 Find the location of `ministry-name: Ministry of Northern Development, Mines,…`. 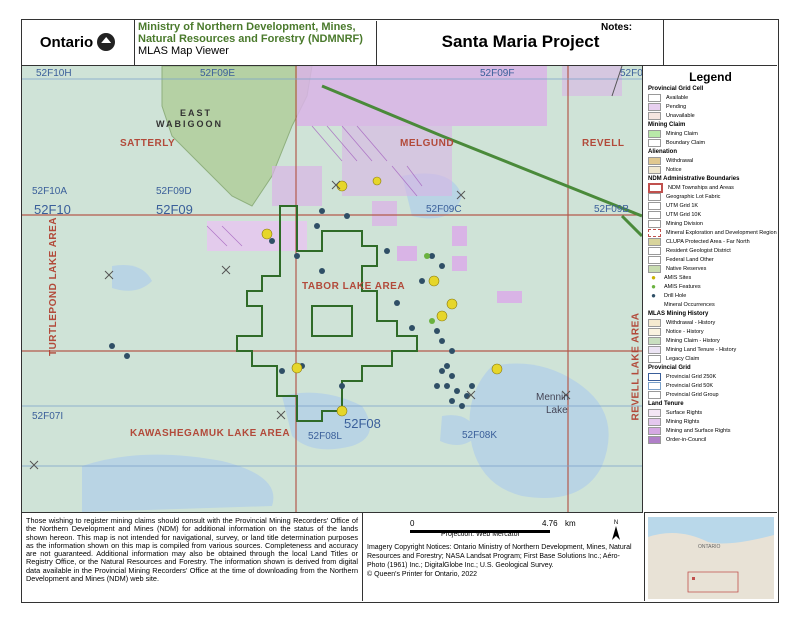

ministry-name: Ministry of Northern Development, Mines,… is located at coordinates (250, 33).